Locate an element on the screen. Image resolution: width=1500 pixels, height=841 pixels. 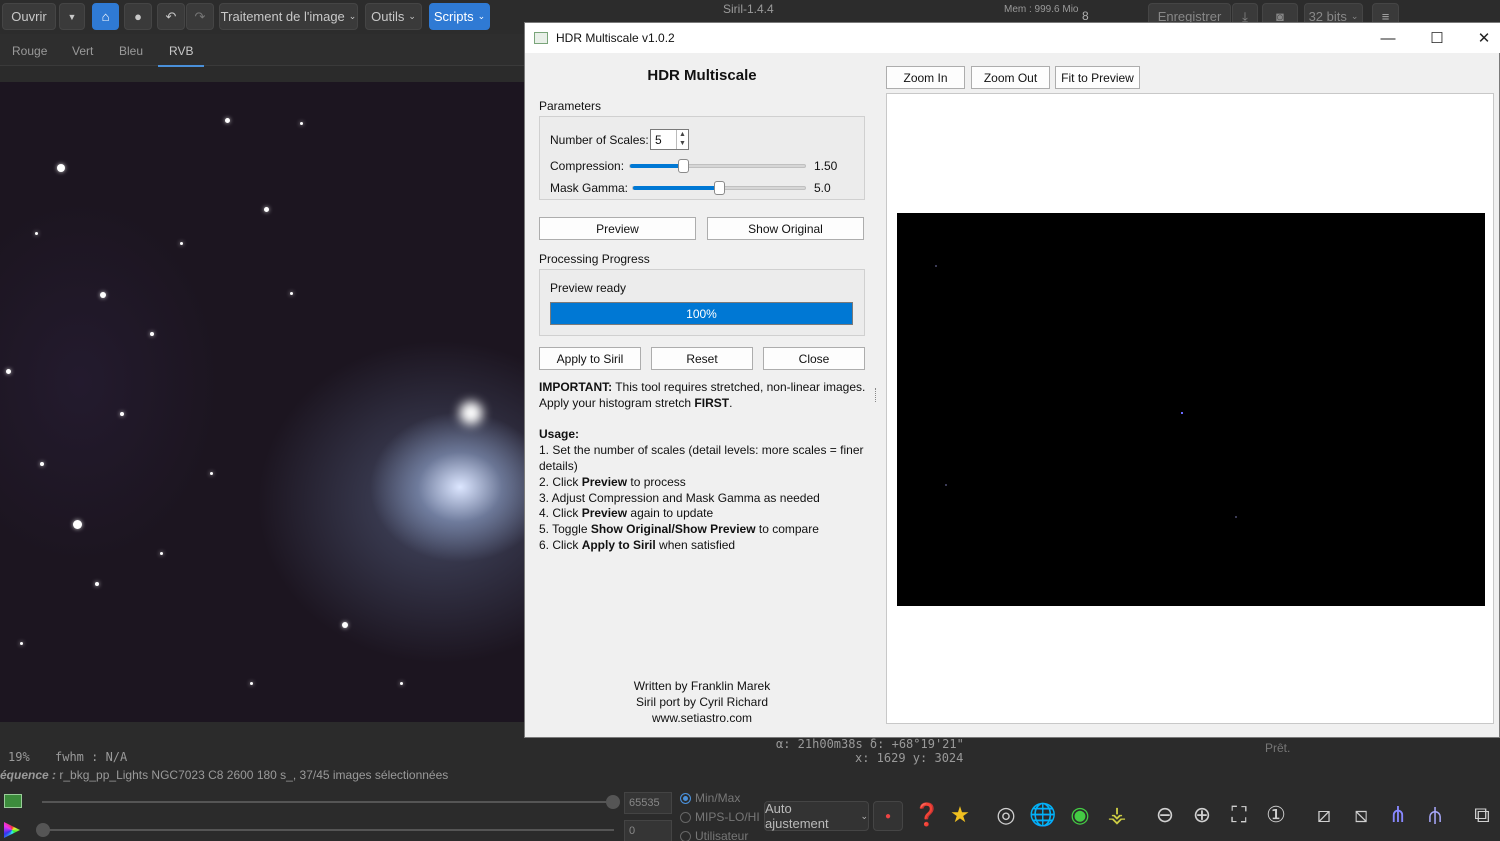
fit-to-preview-button: Fit to Preview is located at coordinates (1097, 77).